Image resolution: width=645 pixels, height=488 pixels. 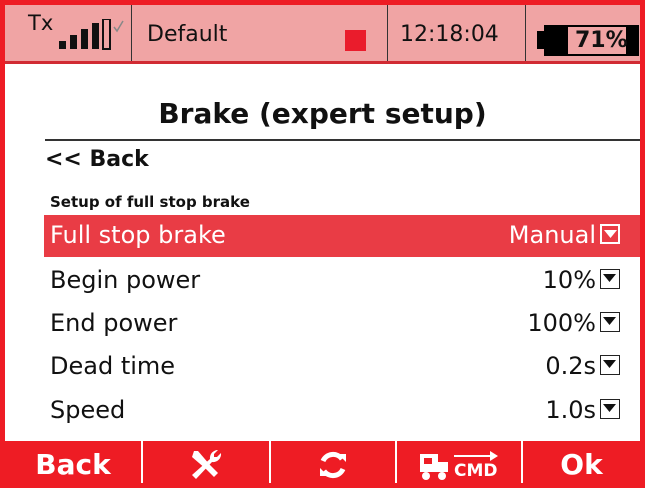 What do you see at coordinates (113, 366) in the screenshot?
I see `row-label: Dead time` at bounding box center [113, 366].